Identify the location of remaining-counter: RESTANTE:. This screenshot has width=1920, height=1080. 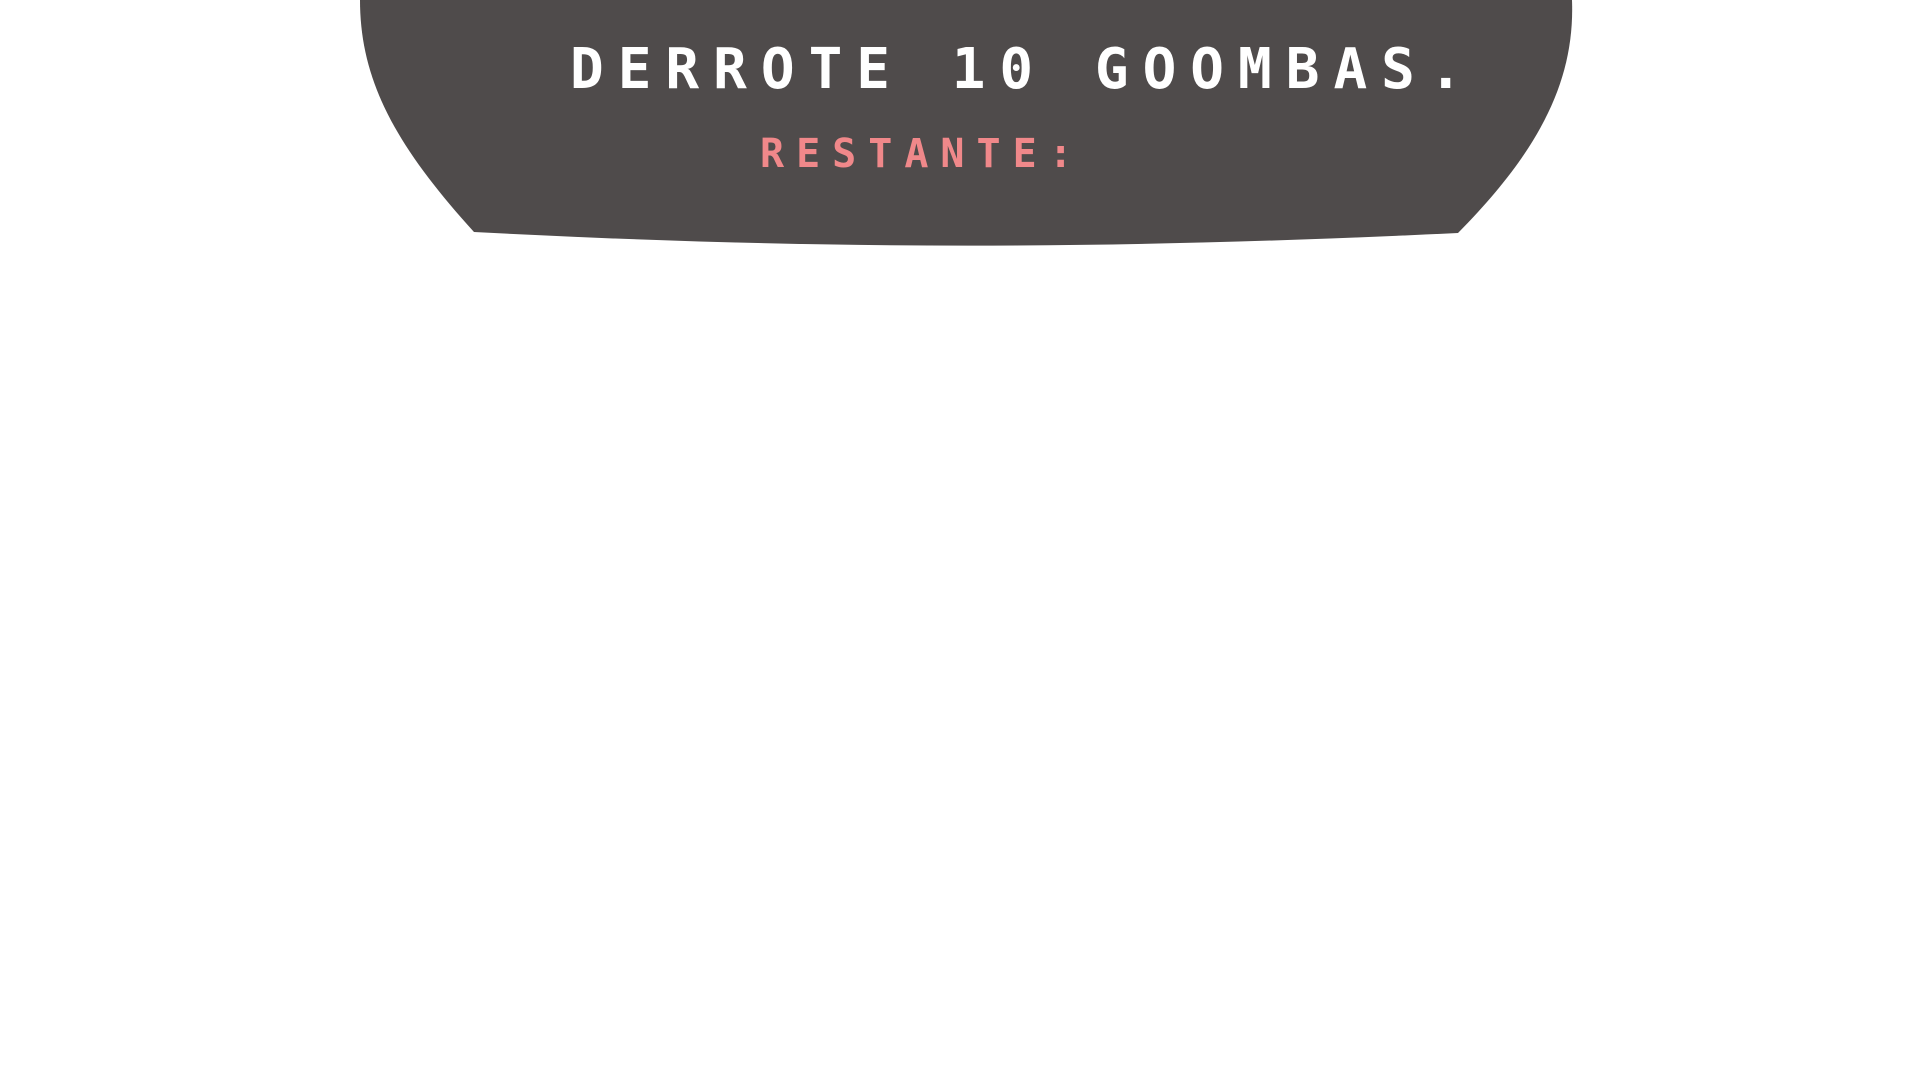
(928, 154).